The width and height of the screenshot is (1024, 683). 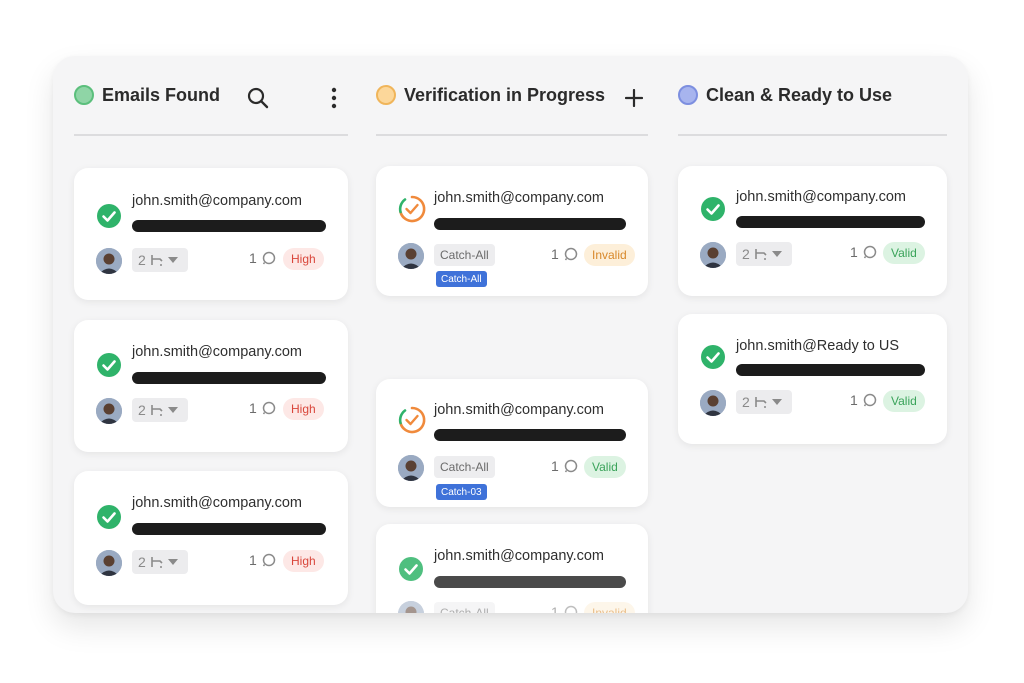 I want to click on email-card: john.smith@company.com 2 1 Valid, so click(x=812, y=231).